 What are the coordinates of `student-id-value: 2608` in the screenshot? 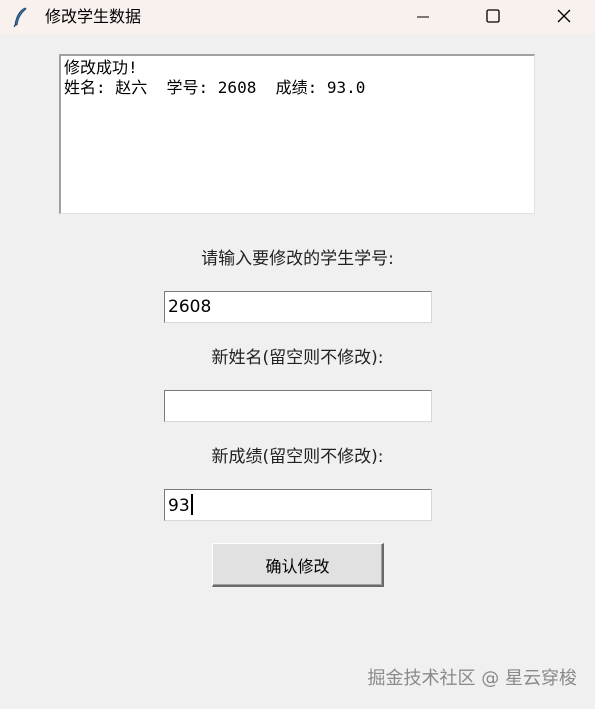 It's located at (190, 307).